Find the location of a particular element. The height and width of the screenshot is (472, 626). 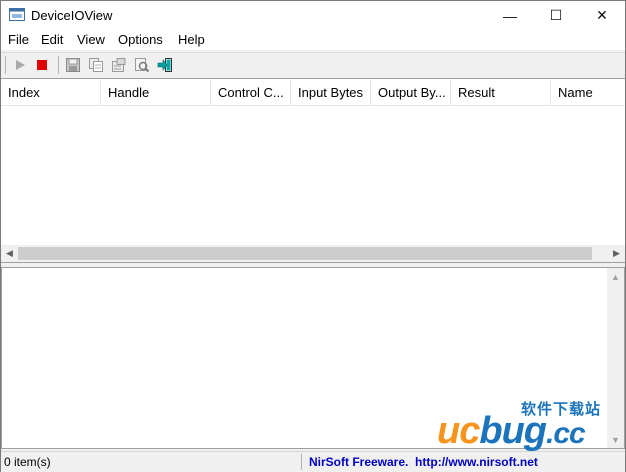

stop-button is located at coordinates (42, 65).